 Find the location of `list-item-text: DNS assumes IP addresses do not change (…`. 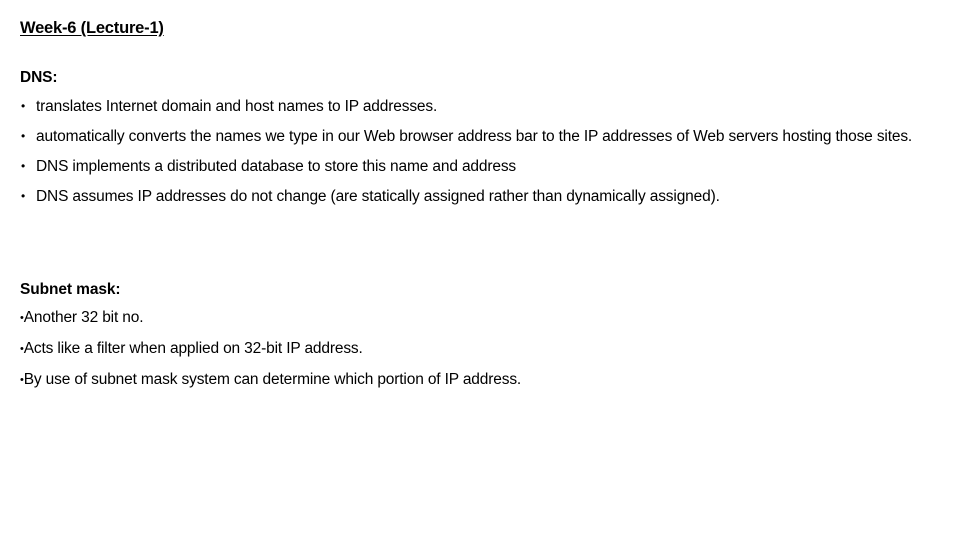

list-item-text: DNS assumes IP addresses do not change (… is located at coordinates (378, 196).